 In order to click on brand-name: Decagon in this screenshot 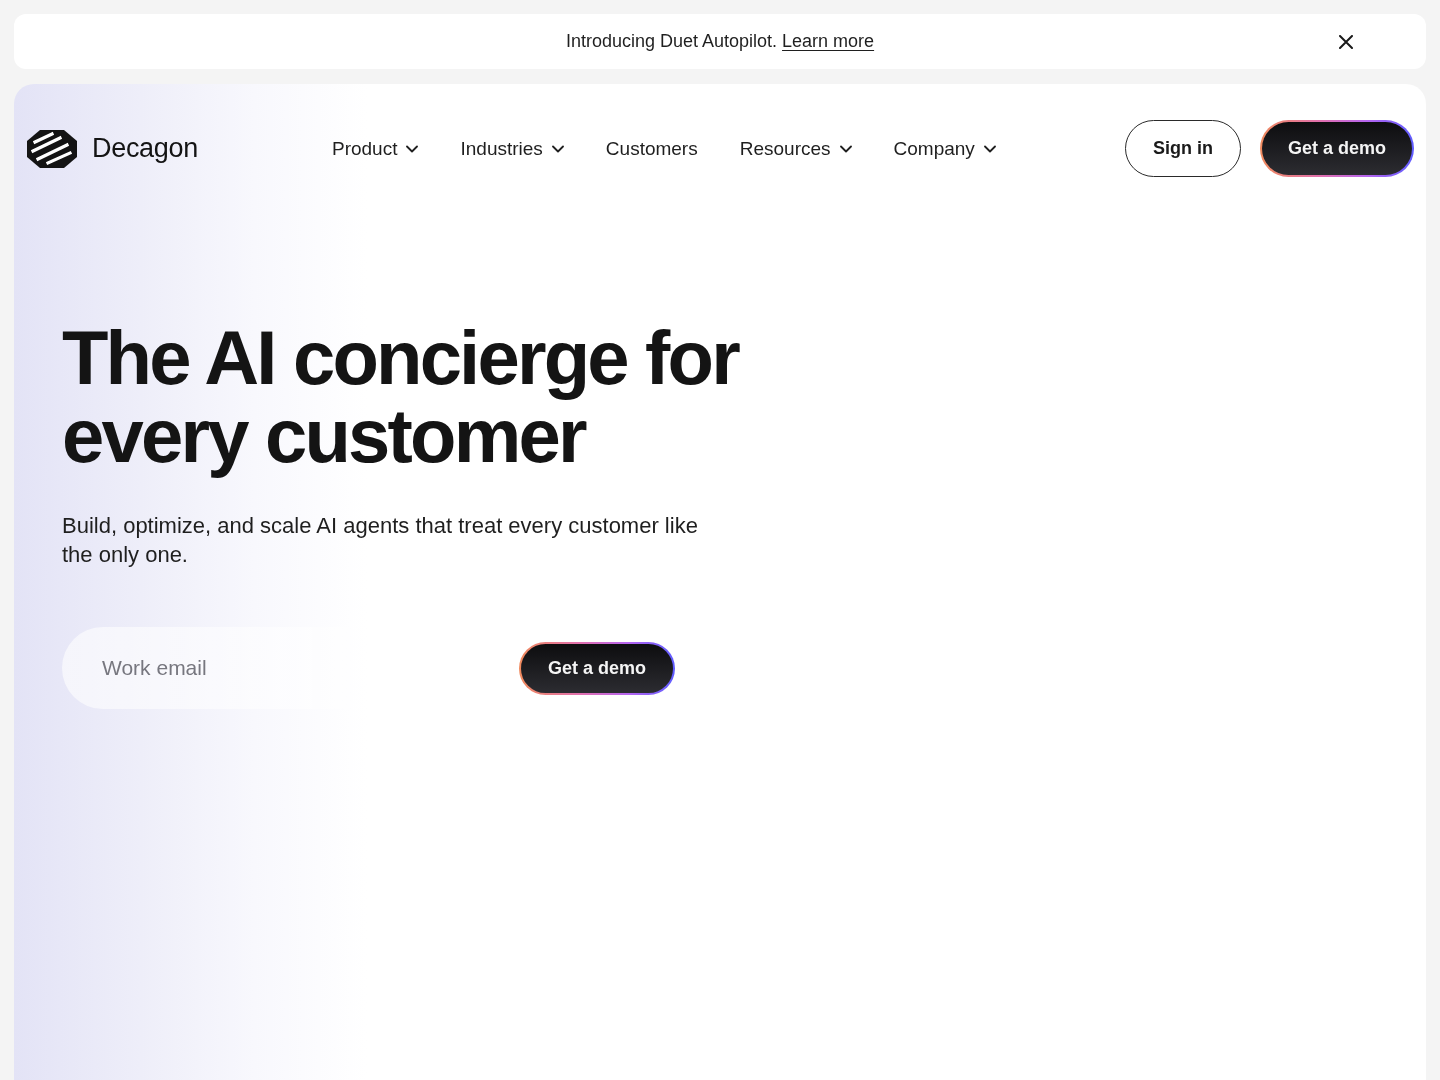, I will do `click(145, 148)`.